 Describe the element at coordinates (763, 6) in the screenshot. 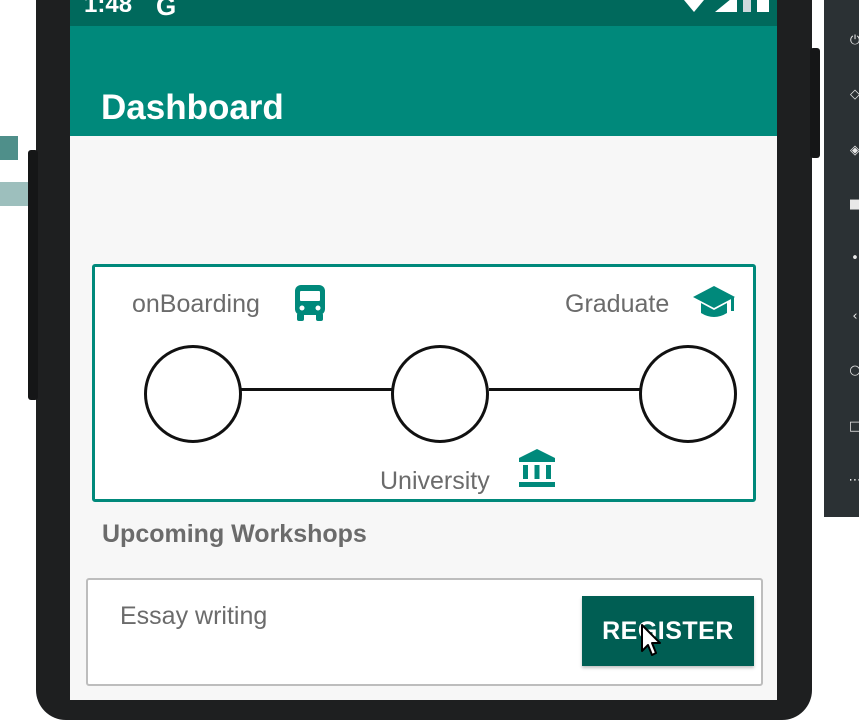

I see `battery-icon` at that location.